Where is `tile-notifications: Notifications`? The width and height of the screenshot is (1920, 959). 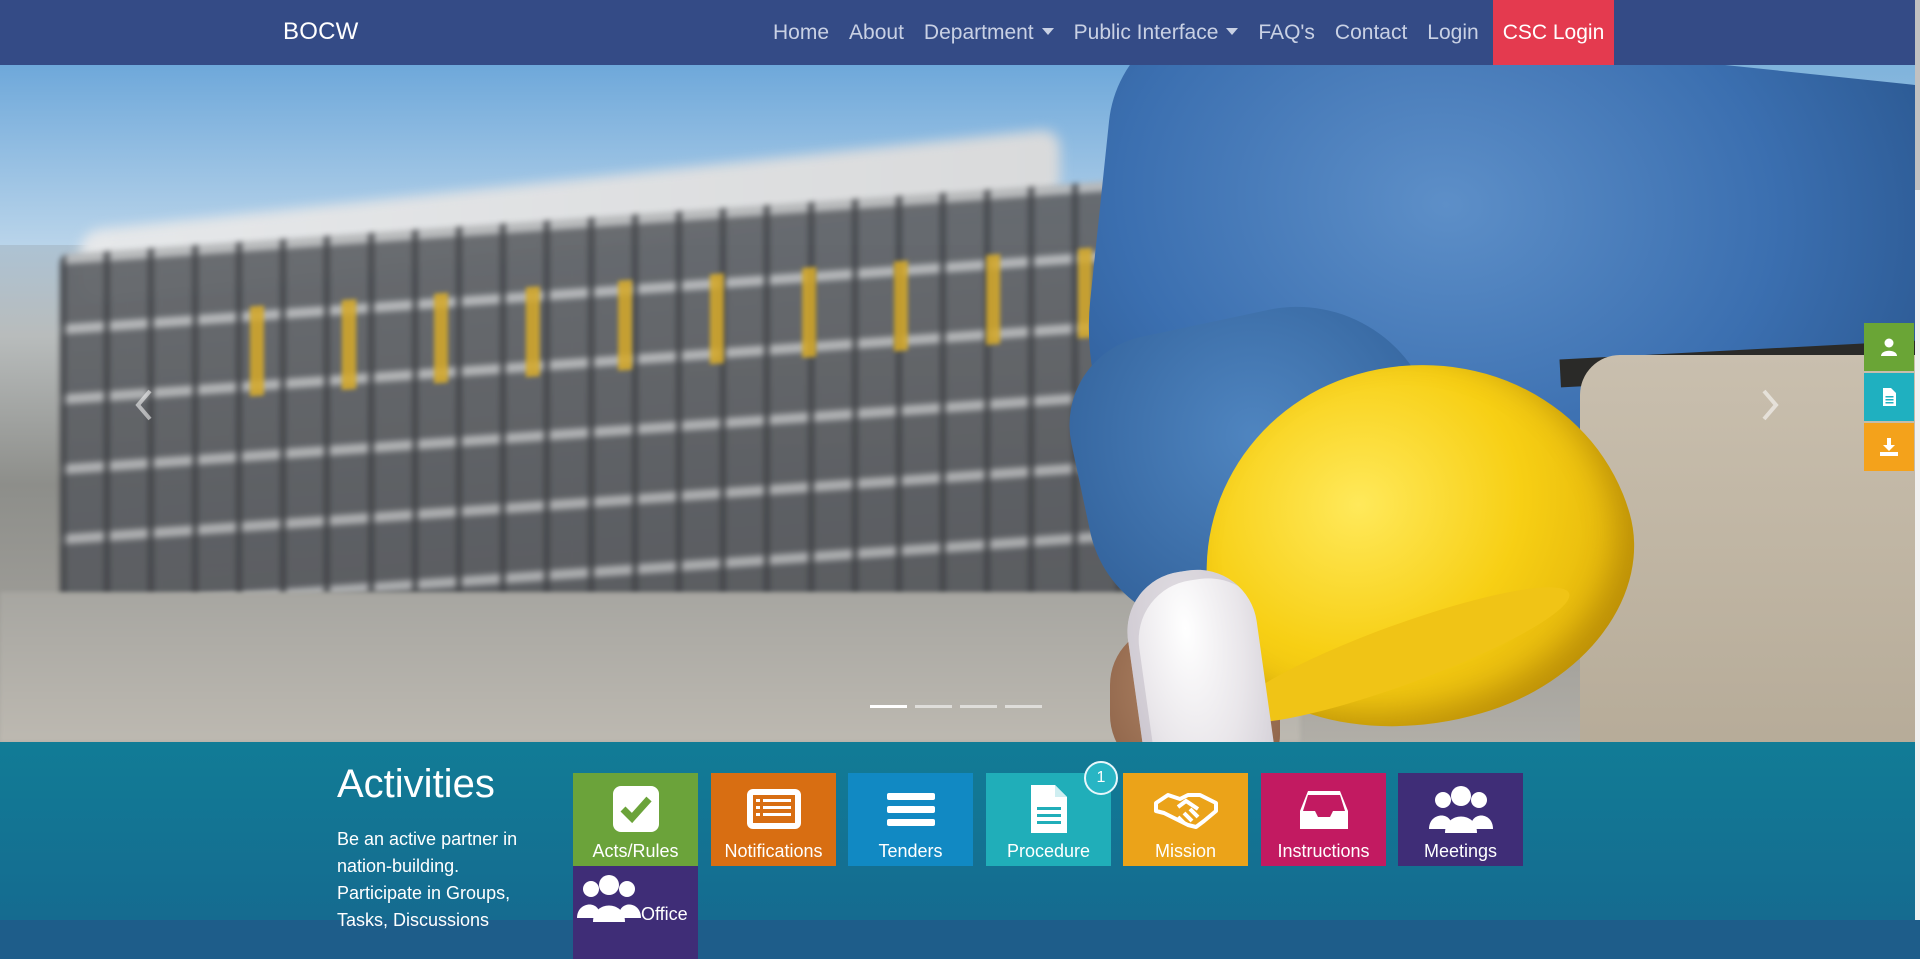
tile-notifications: Notifications is located at coordinates (773, 819).